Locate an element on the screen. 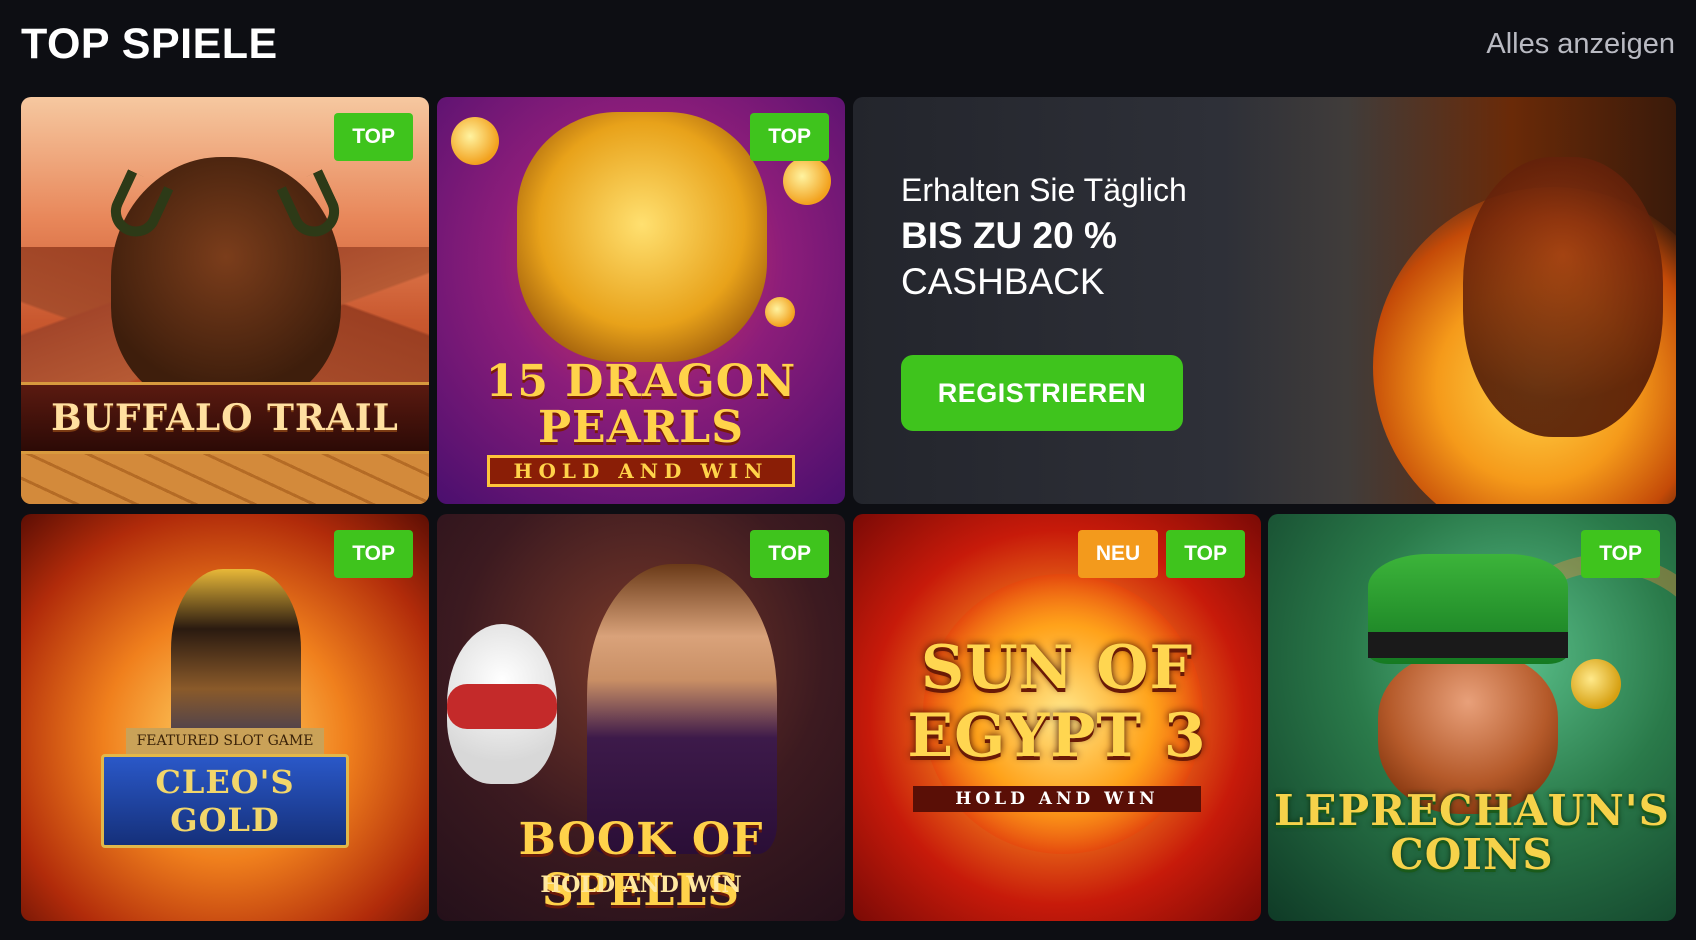 The width and height of the screenshot is (1696, 940). game-tile-leprechauns-coins: LEPRECHAUN'S COINS TOP is located at coordinates (1472, 717).